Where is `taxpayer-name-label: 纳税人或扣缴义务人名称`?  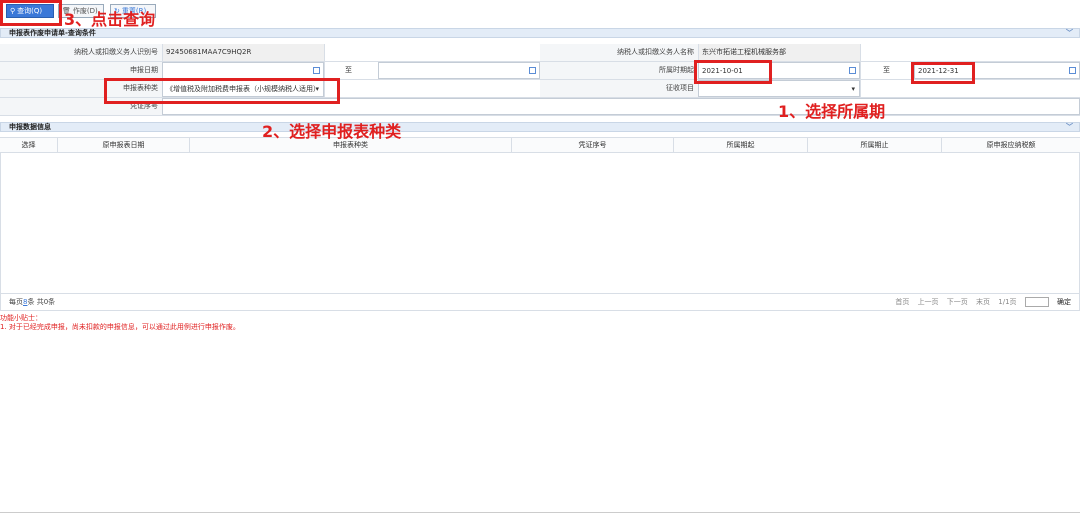
taxpayer-name-label: 纳税人或扣缴义务人名称 is located at coordinates (619, 52).